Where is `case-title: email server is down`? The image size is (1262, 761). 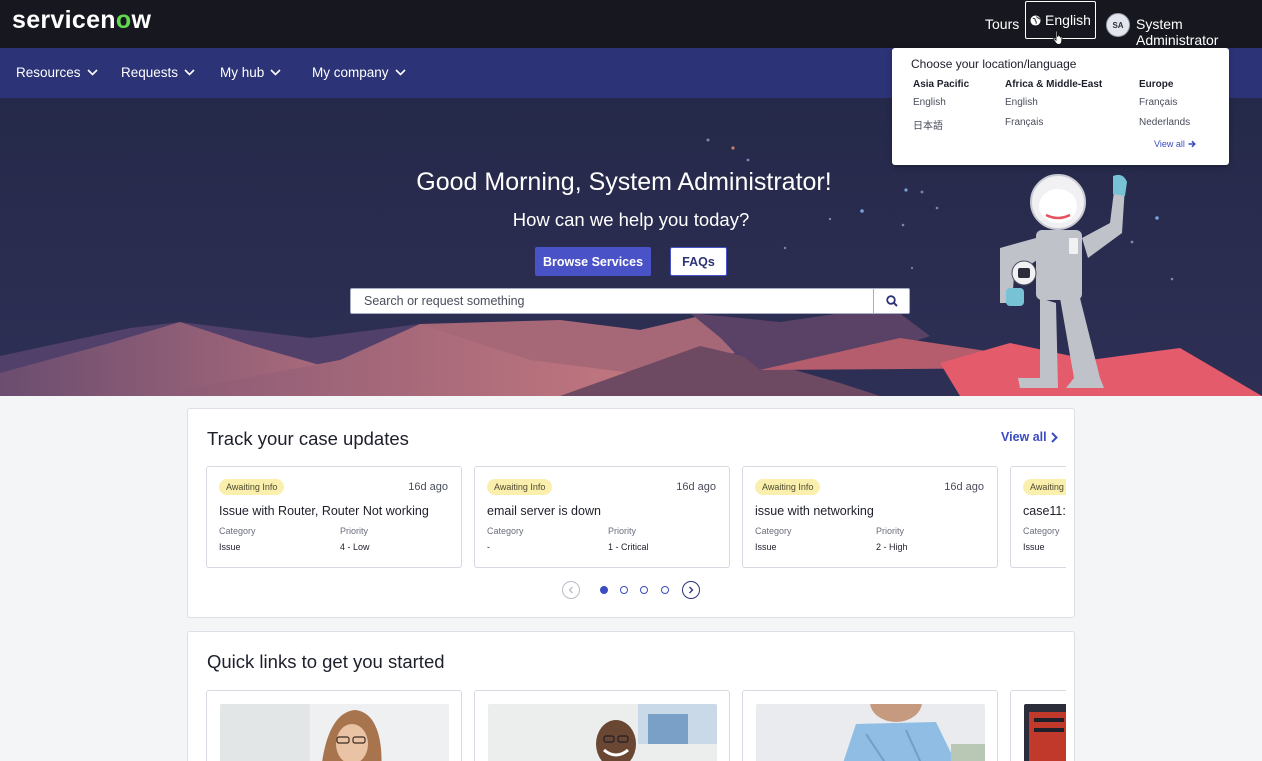
case-title: email server is down is located at coordinates (544, 511).